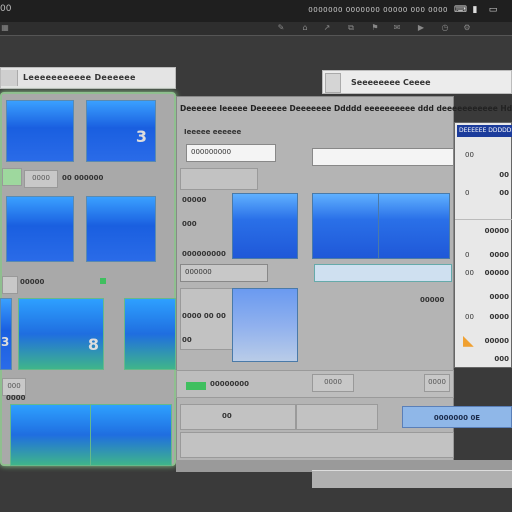  Describe the element at coordinates (6, 9) in the screenshot. I see `menu-bar-label: 00` at that location.